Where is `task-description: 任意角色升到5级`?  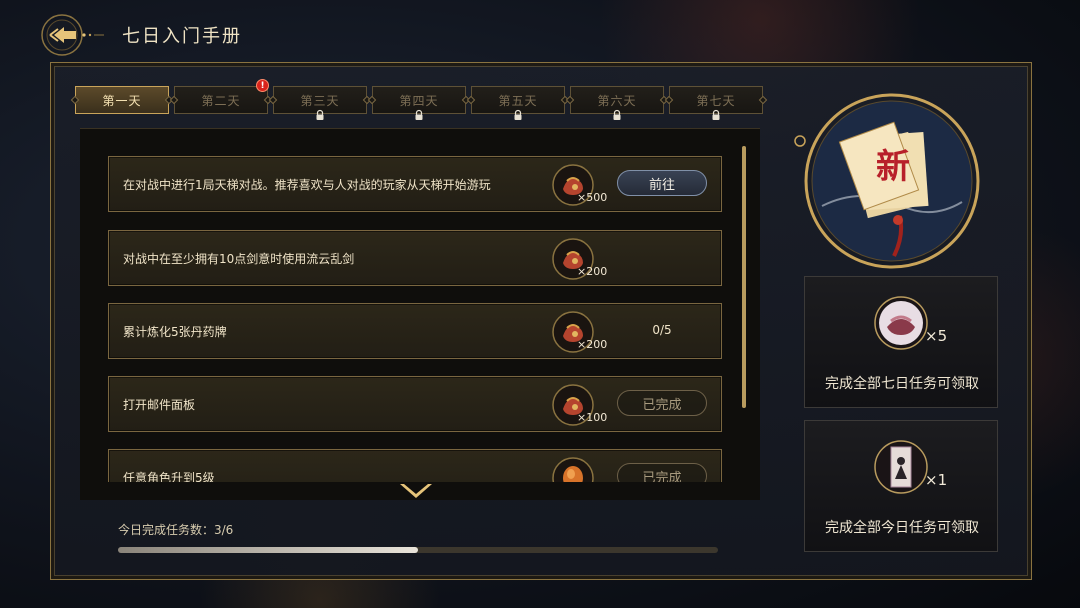 task-description: 任意角色升到5级 is located at coordinates (169, 476).